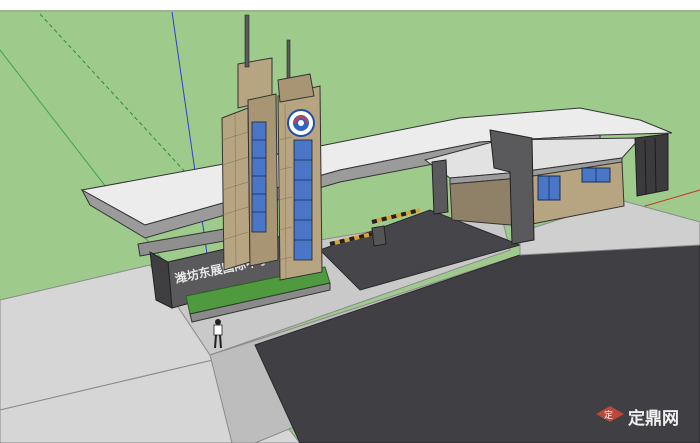  What do you see at coordinates (608, 415) in the screenshot?
I see `watermark-logo-glyph: 定` at bounding box center [608, 415].